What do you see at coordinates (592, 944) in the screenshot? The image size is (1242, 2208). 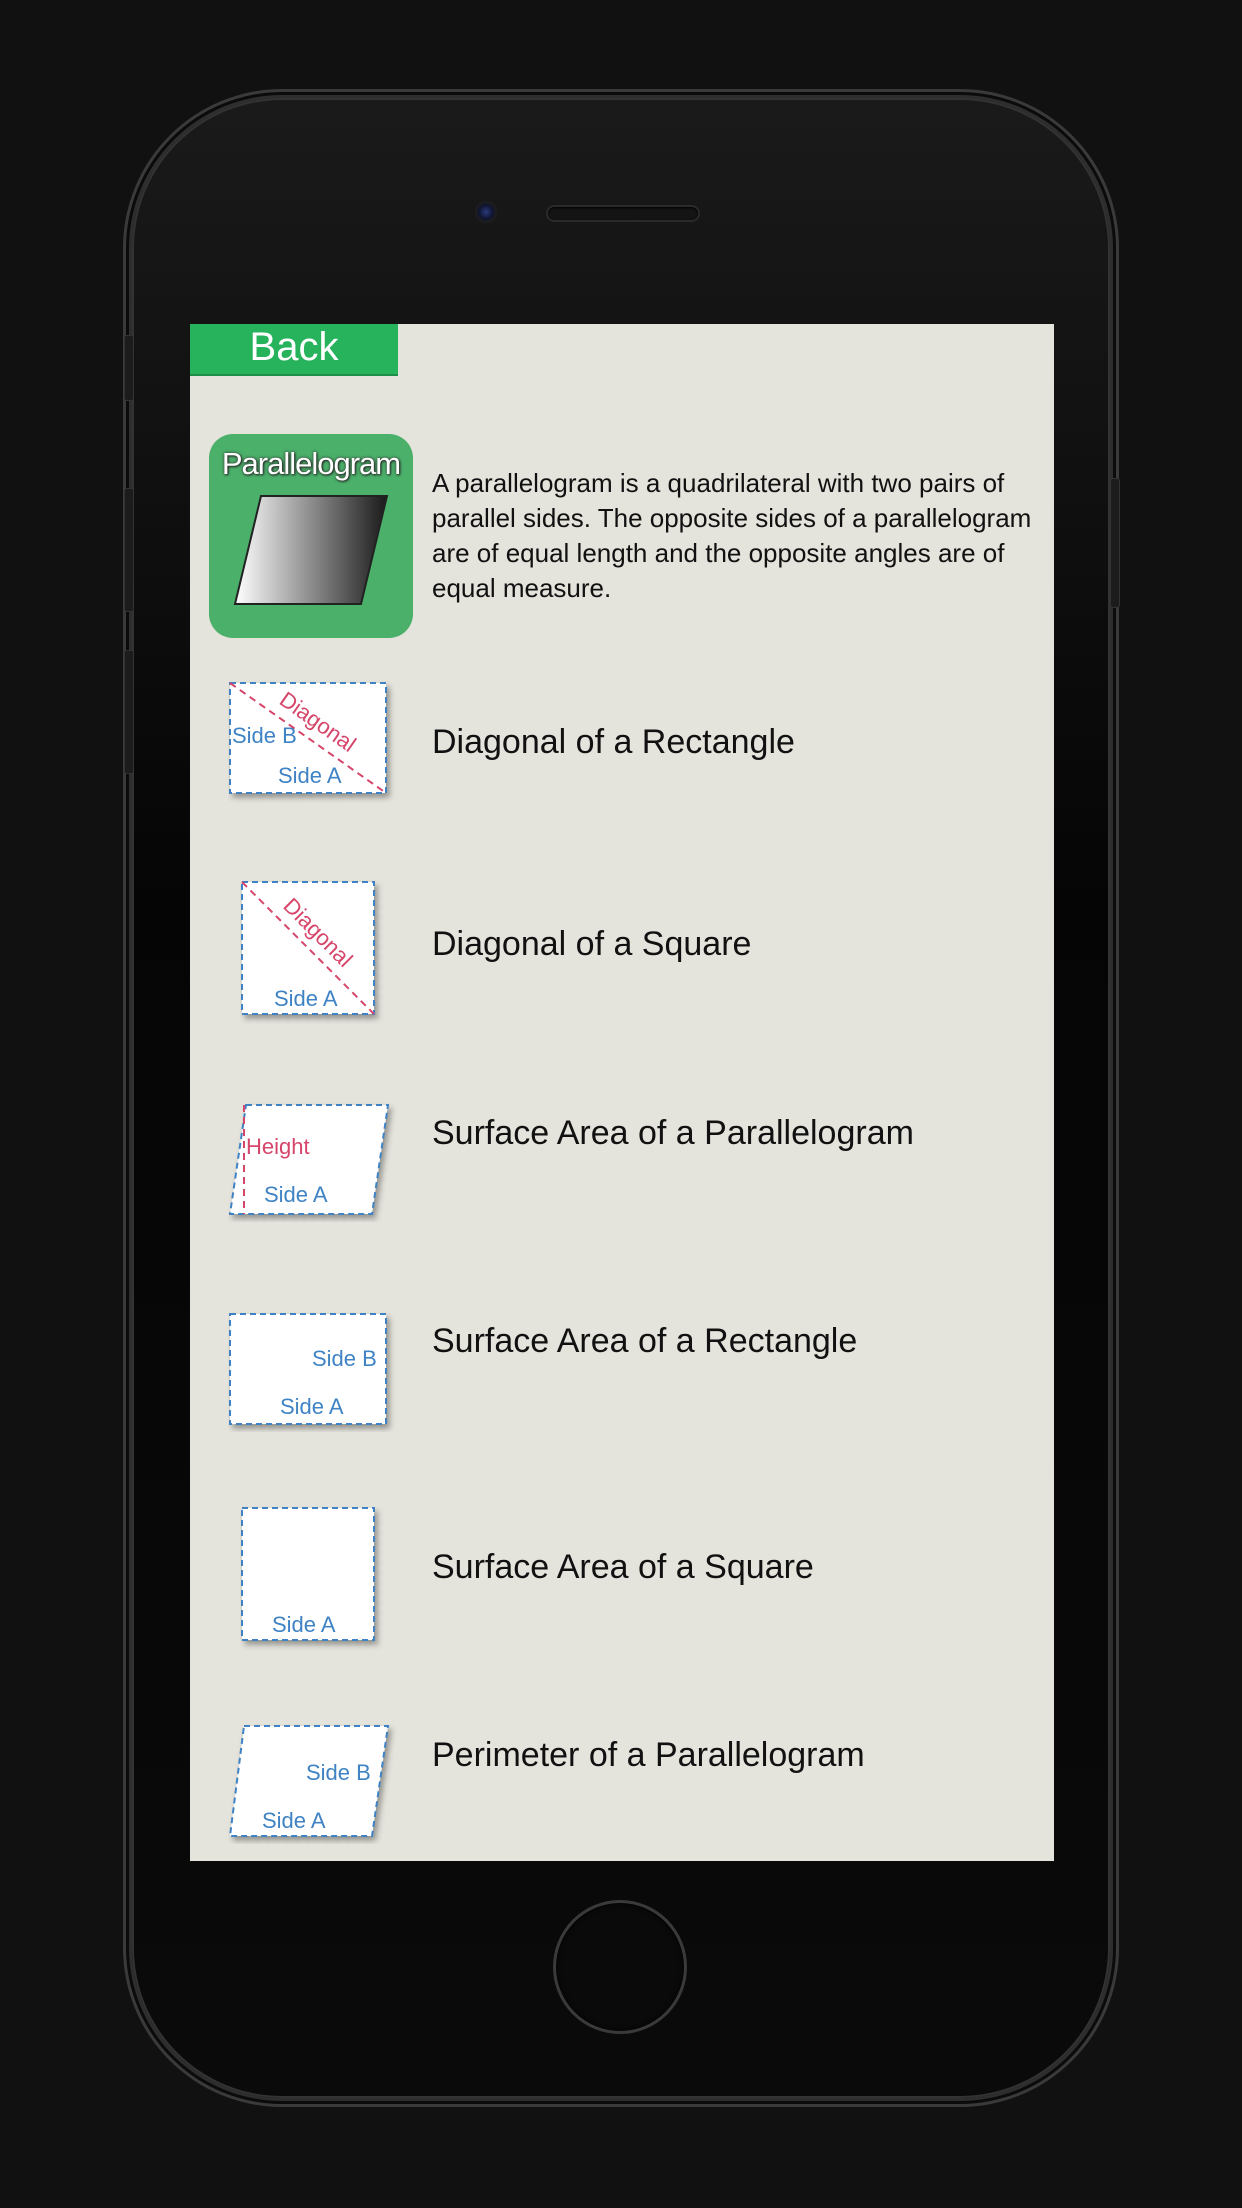 I see `item-title: Diagonal of a Square` at bounding box center [592, 944].